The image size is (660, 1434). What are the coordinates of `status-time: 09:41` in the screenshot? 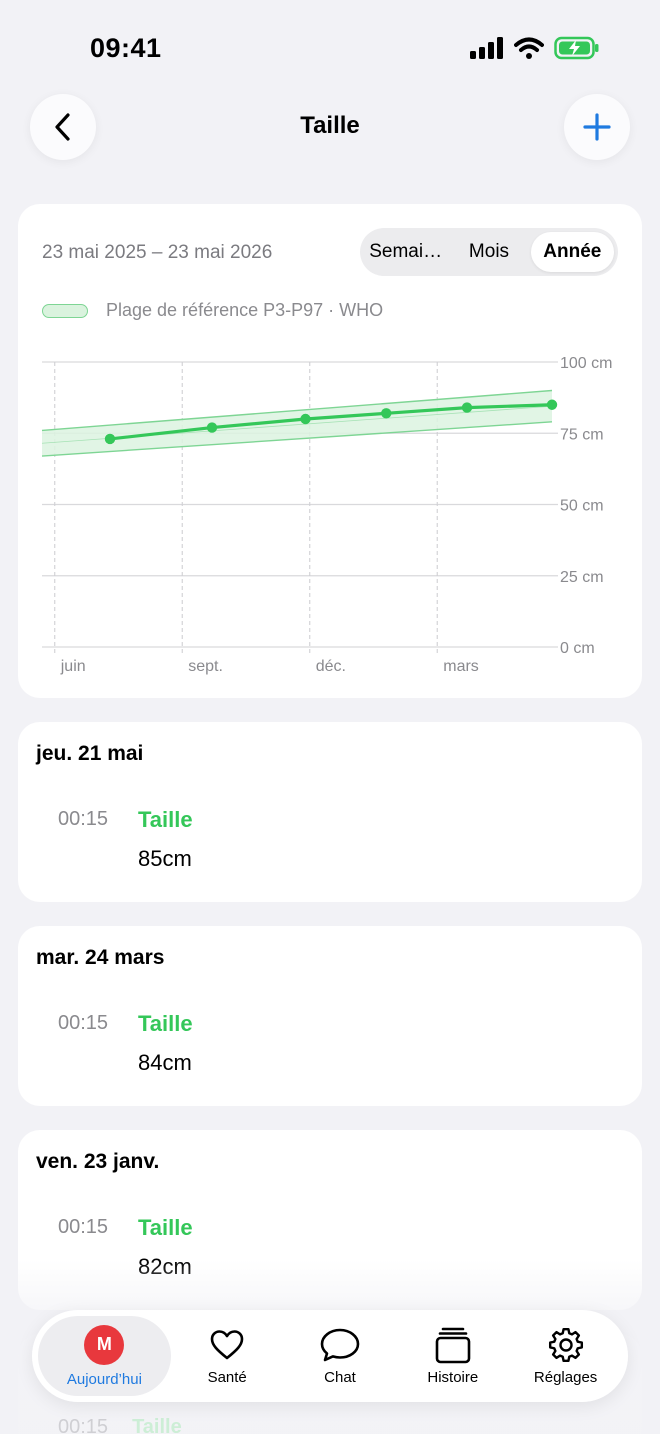 It's located at (126, 48).